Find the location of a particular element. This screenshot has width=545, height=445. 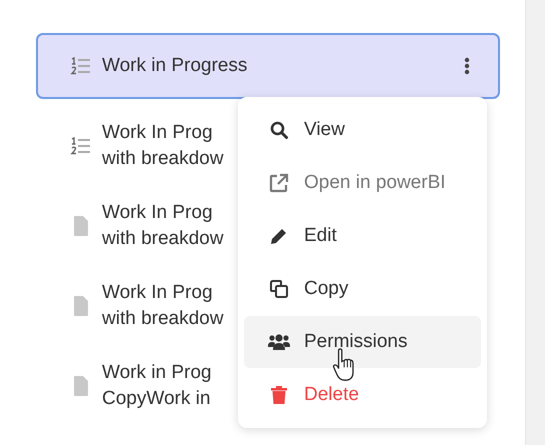

report-name: Work in Progress is located at coordinates (175, 66).